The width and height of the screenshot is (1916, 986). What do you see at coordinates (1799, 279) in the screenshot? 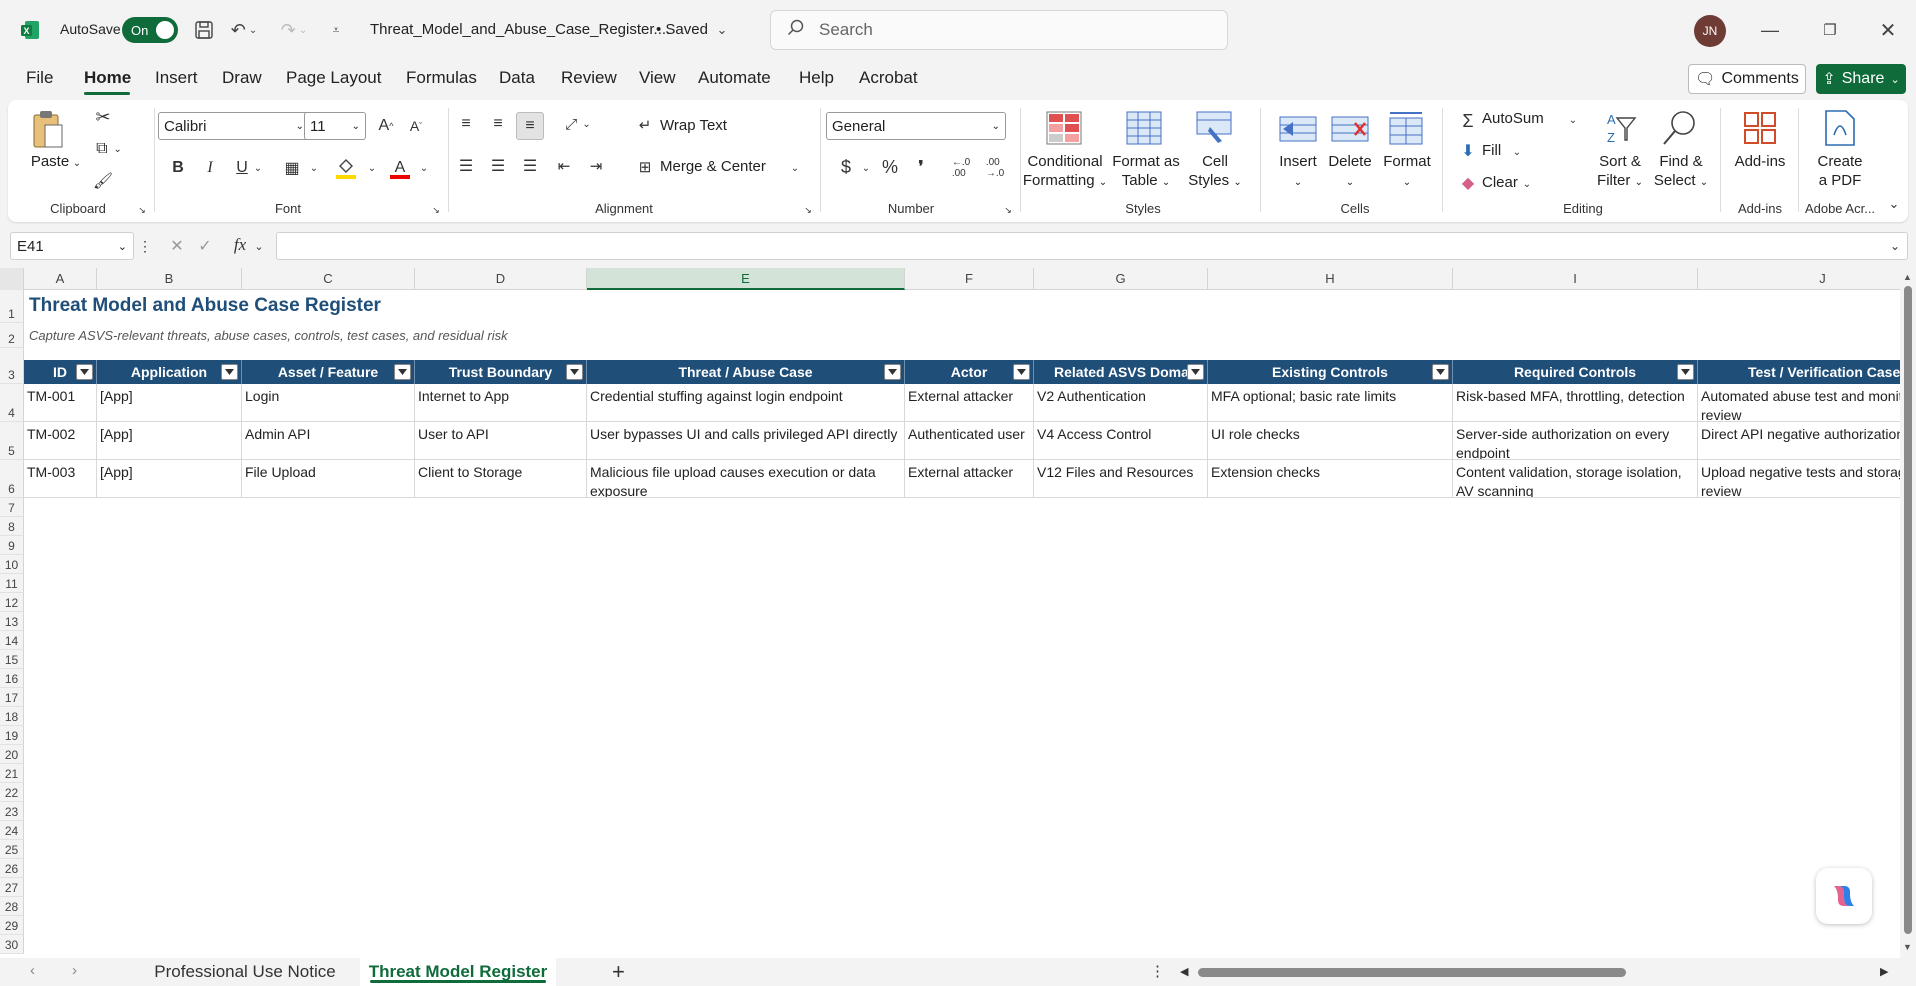
I see `column-header-j: J` at bounding box center [1799, 279].